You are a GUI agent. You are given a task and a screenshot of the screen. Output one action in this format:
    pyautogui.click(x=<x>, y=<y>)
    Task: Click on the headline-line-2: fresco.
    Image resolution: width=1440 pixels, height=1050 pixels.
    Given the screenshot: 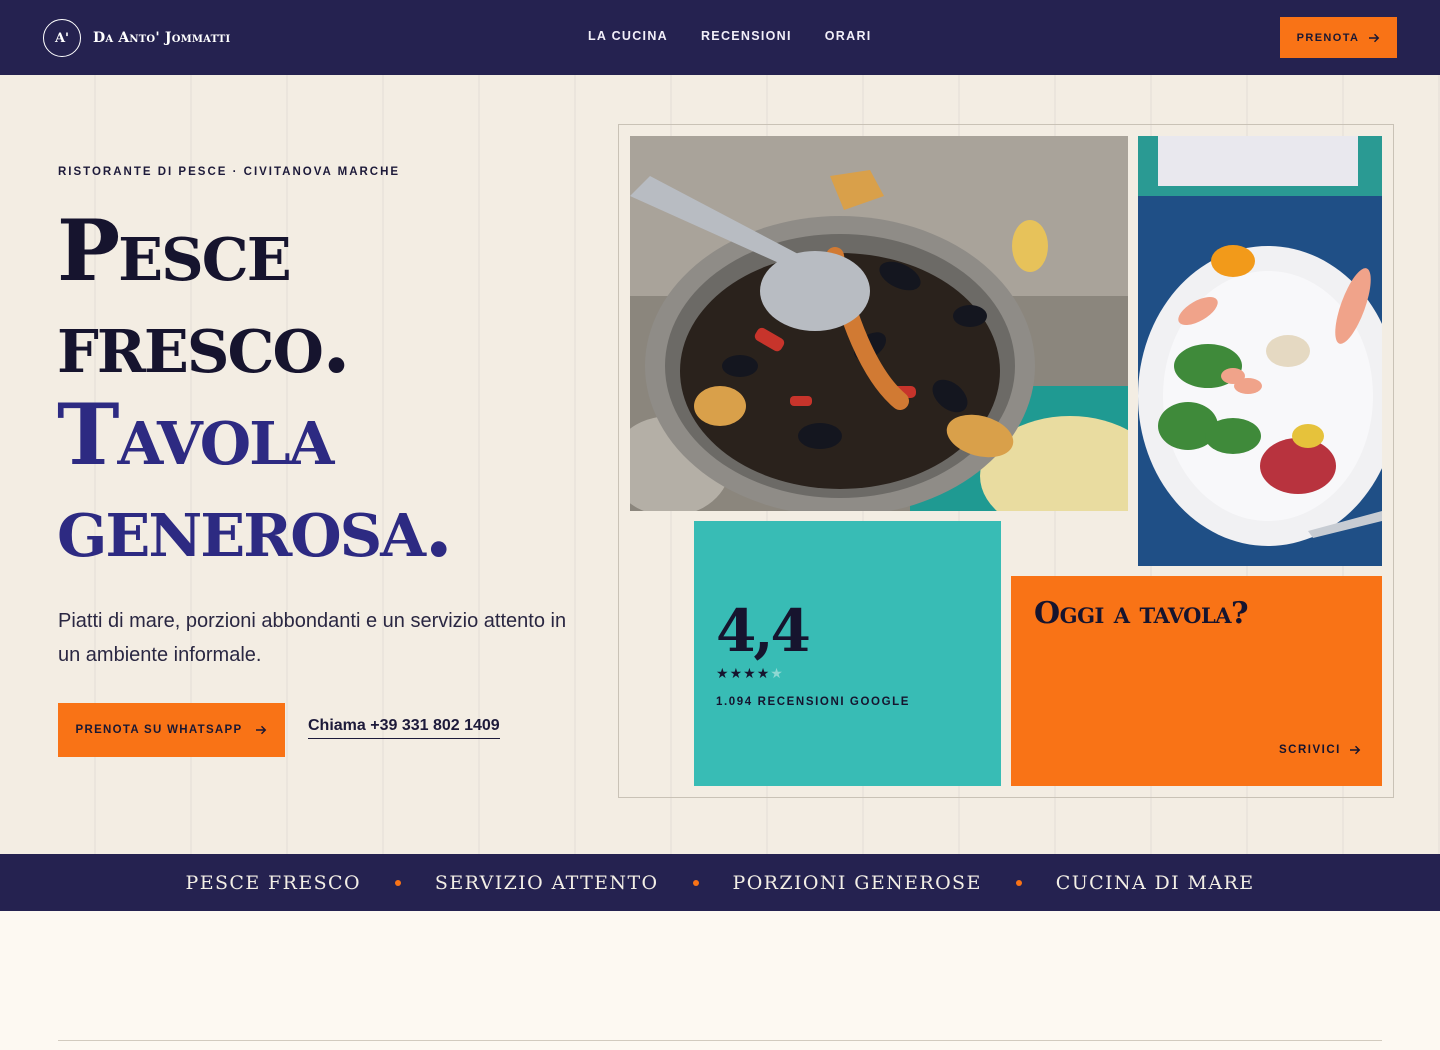 What is the action you would take?
    pyautogui.click(x=204, y=342)
    